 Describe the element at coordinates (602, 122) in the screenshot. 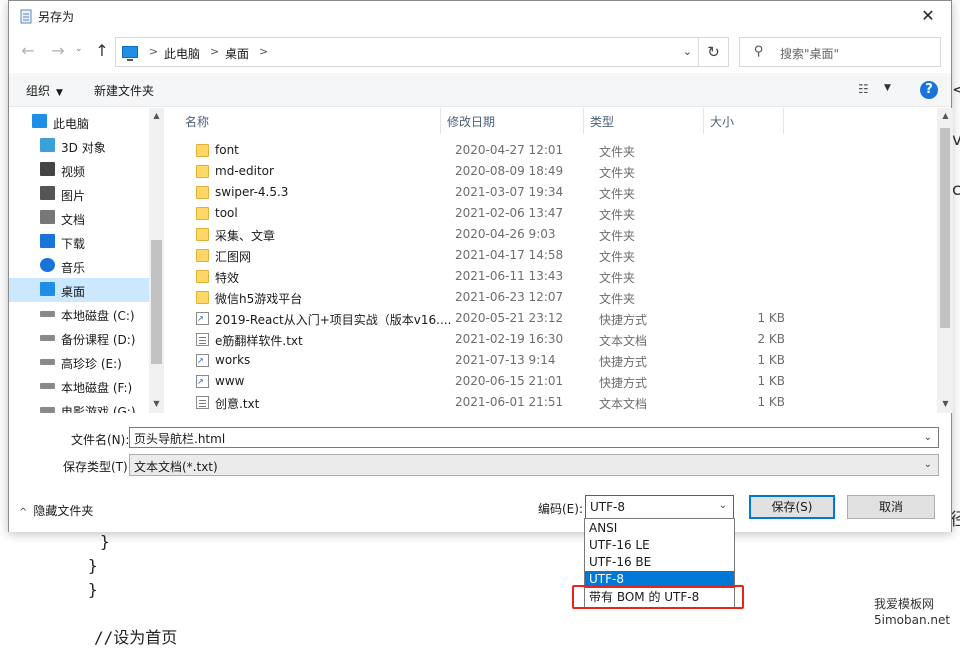

I see `column-label: 类型` at that location.